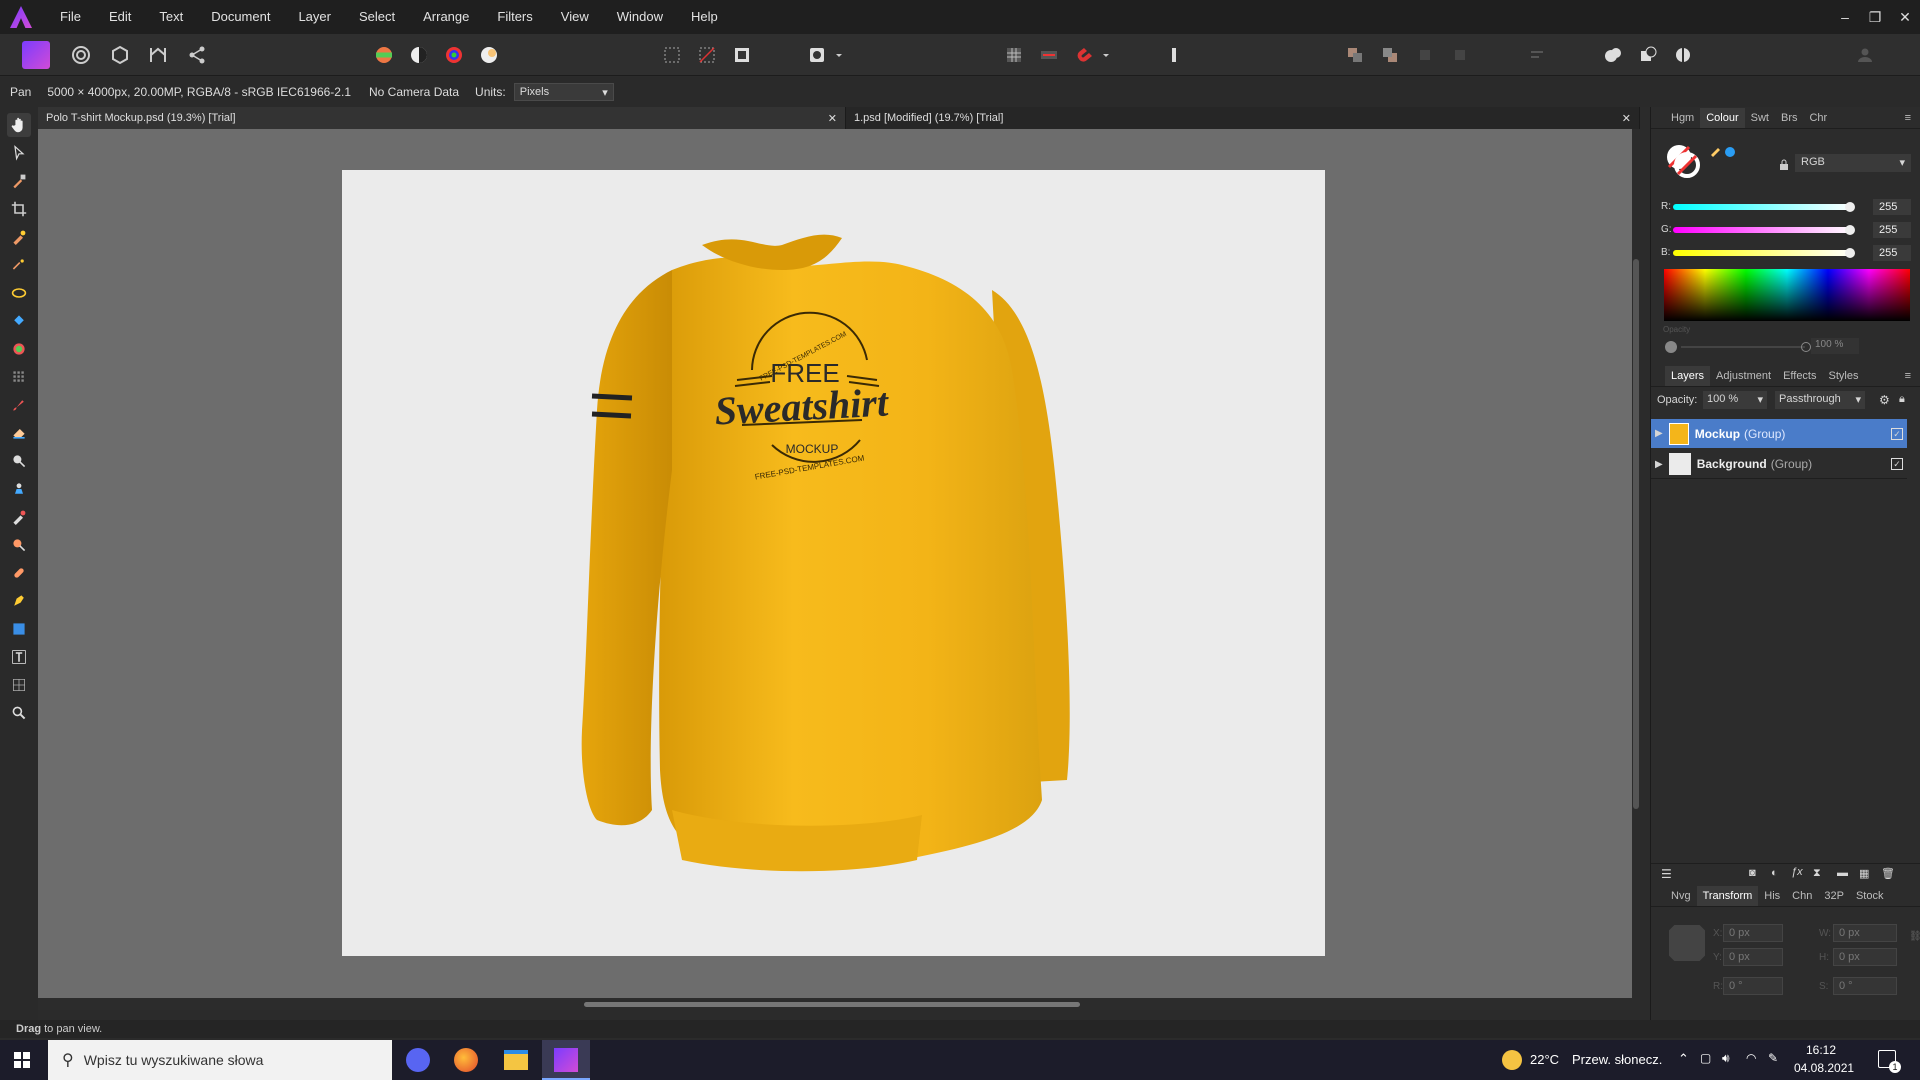  What do you see at coordinates (19, 713) in the screenshot?
I see `zoom-tool-icon` at bounding box center [19, 713].